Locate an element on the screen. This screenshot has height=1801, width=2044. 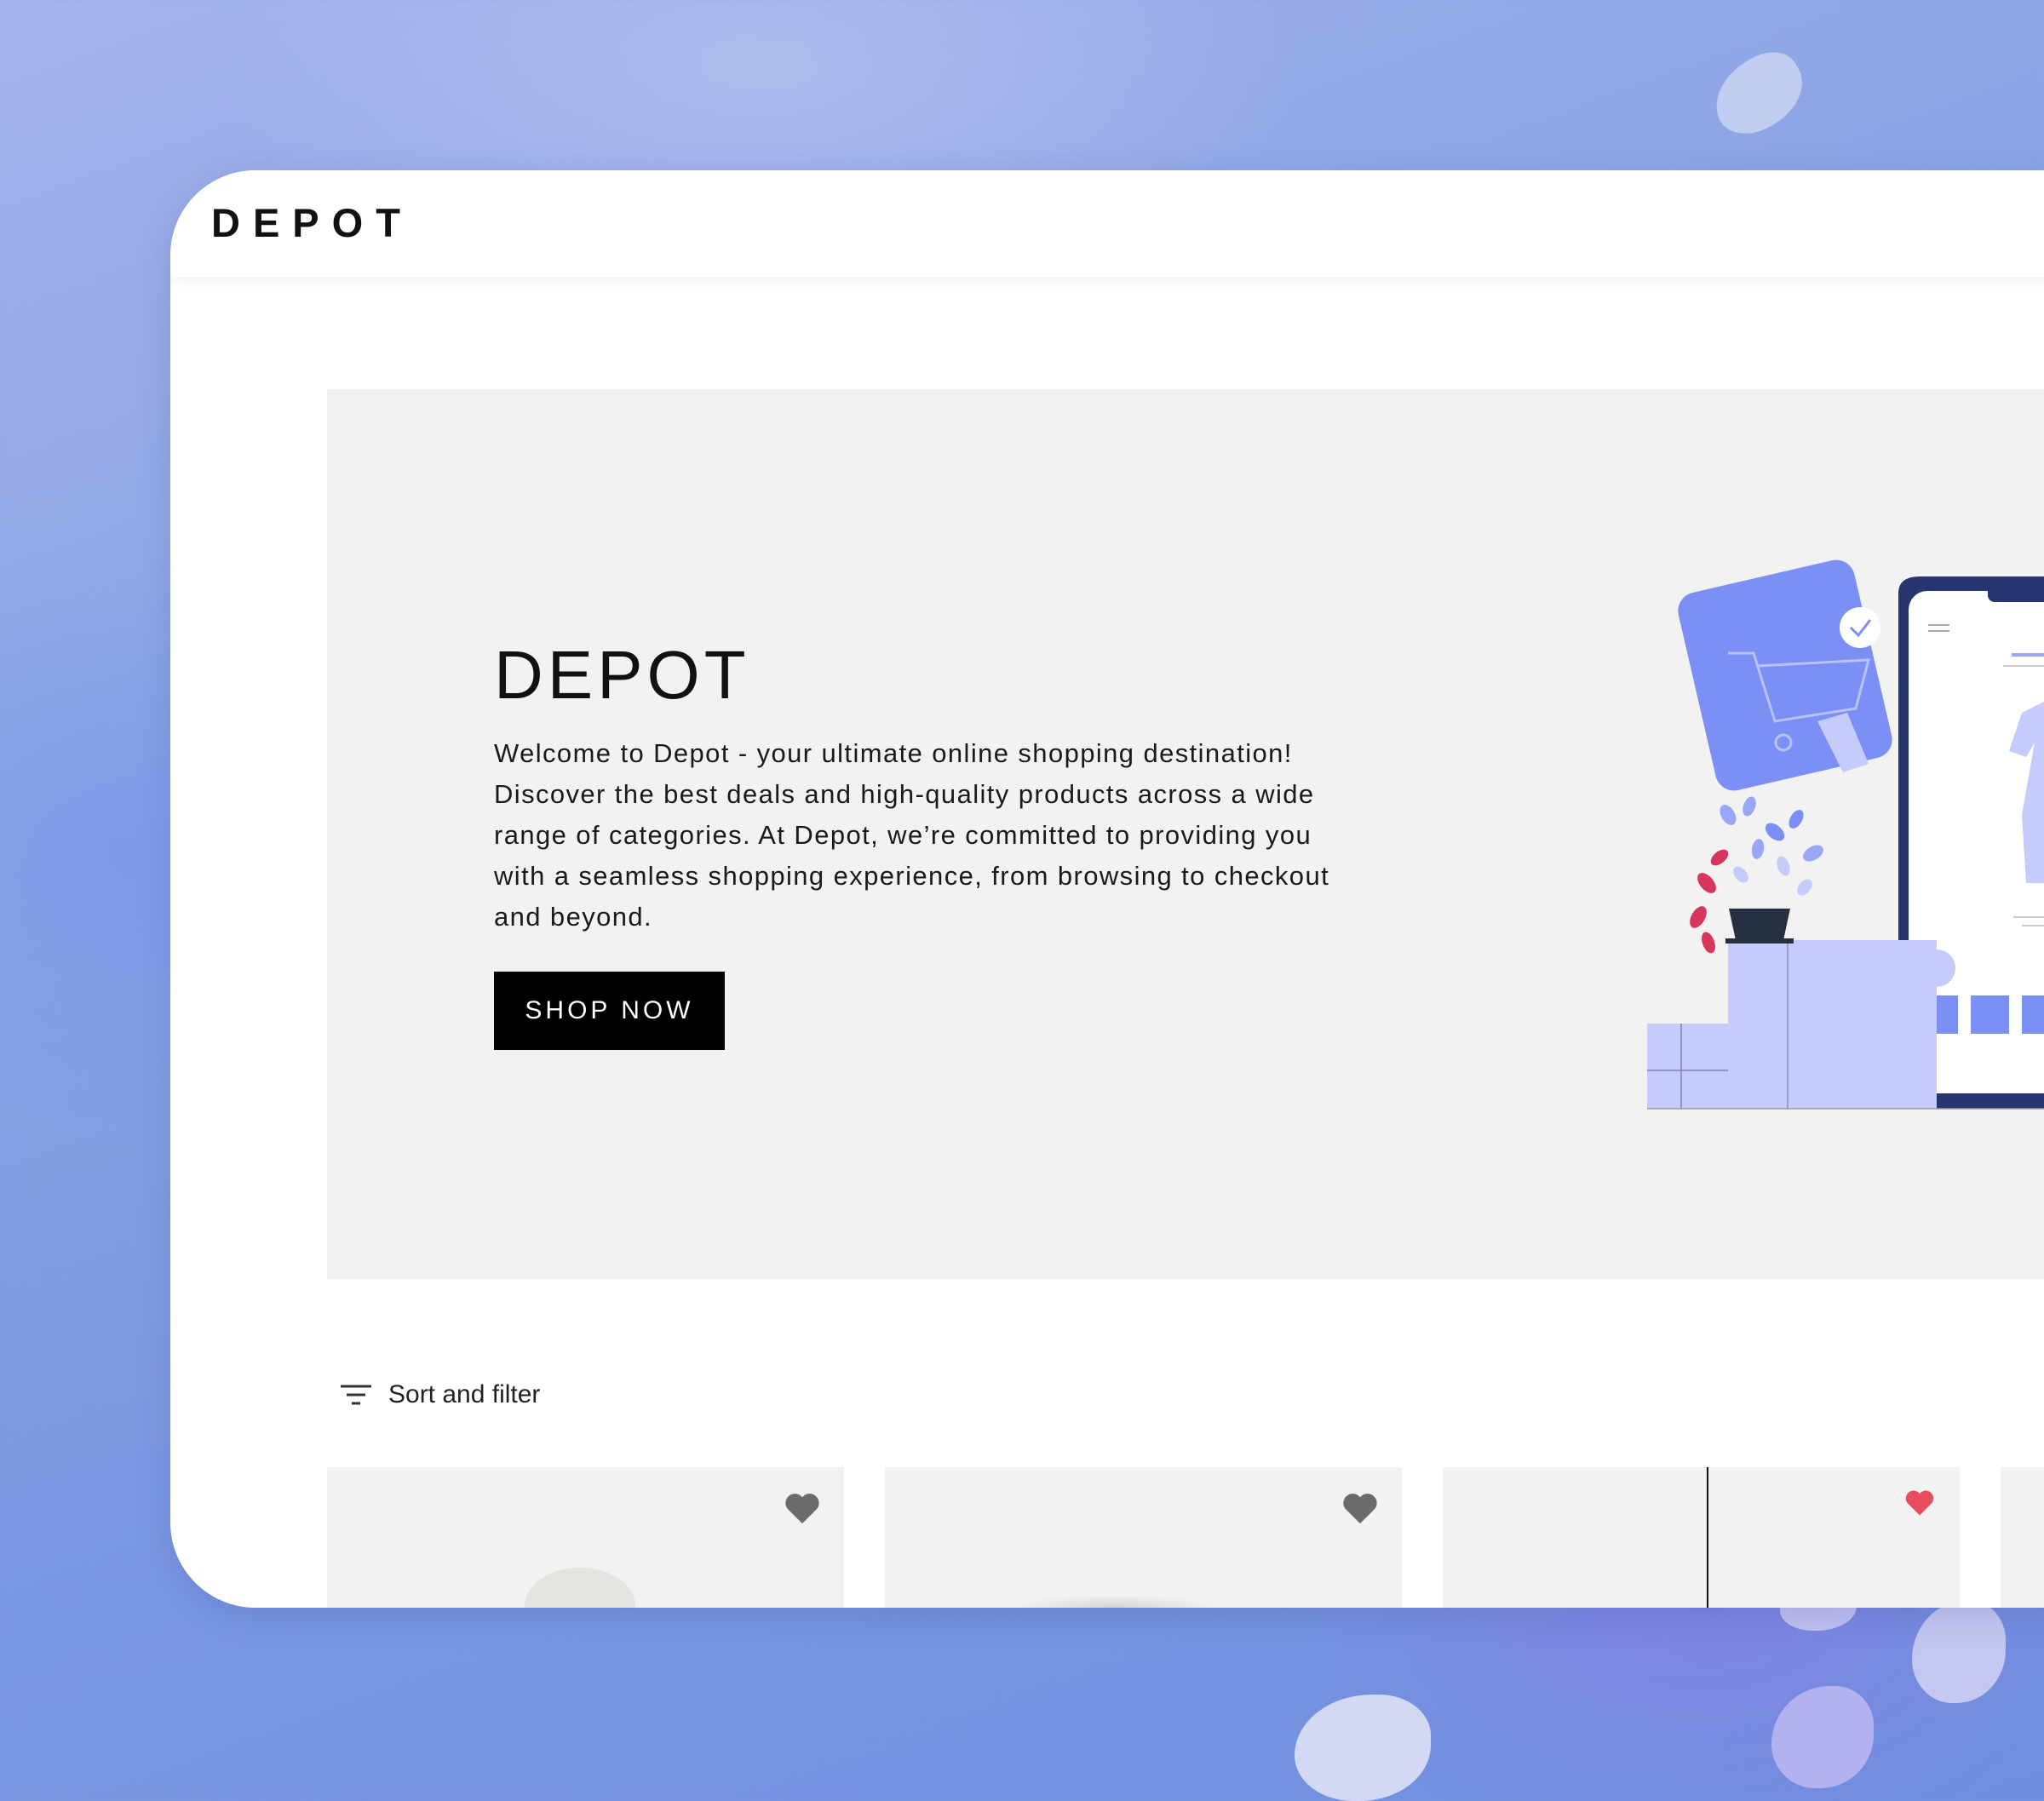
sort-and-filter-toggle: Sort and filter is located at coordinates (439, 1395).